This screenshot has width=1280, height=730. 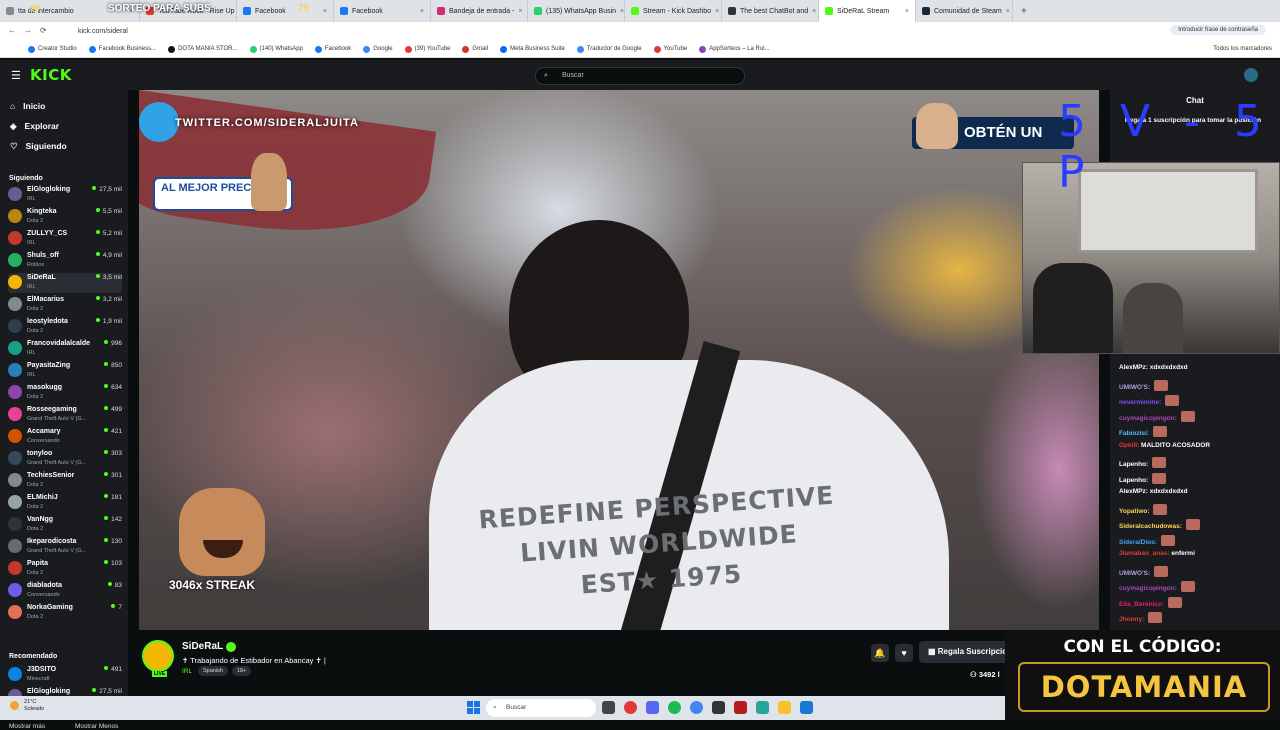 I want to click on chat-username: SideralDios:, so click(x=1138, y=542).